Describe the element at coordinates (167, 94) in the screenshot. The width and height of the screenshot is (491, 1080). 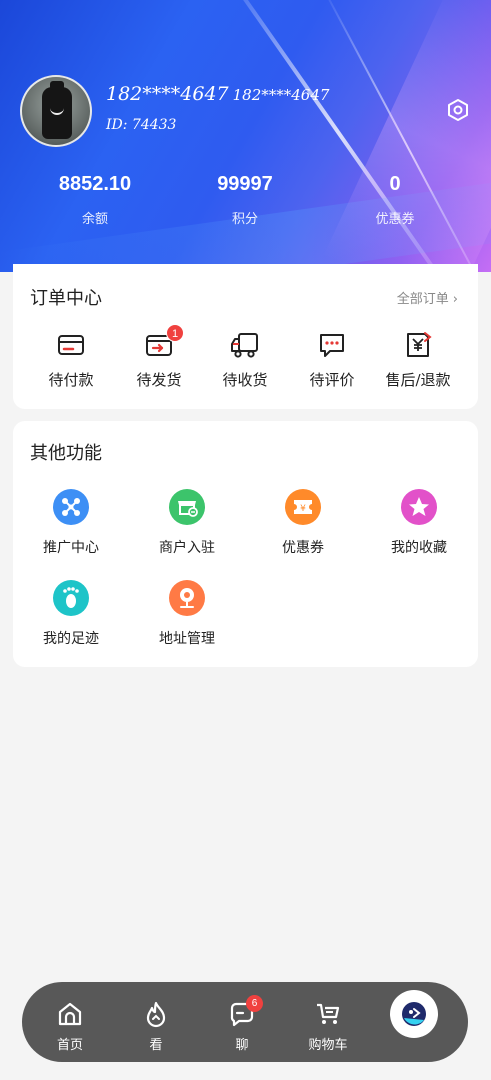
I see `nickname: 182****4647` at that location.